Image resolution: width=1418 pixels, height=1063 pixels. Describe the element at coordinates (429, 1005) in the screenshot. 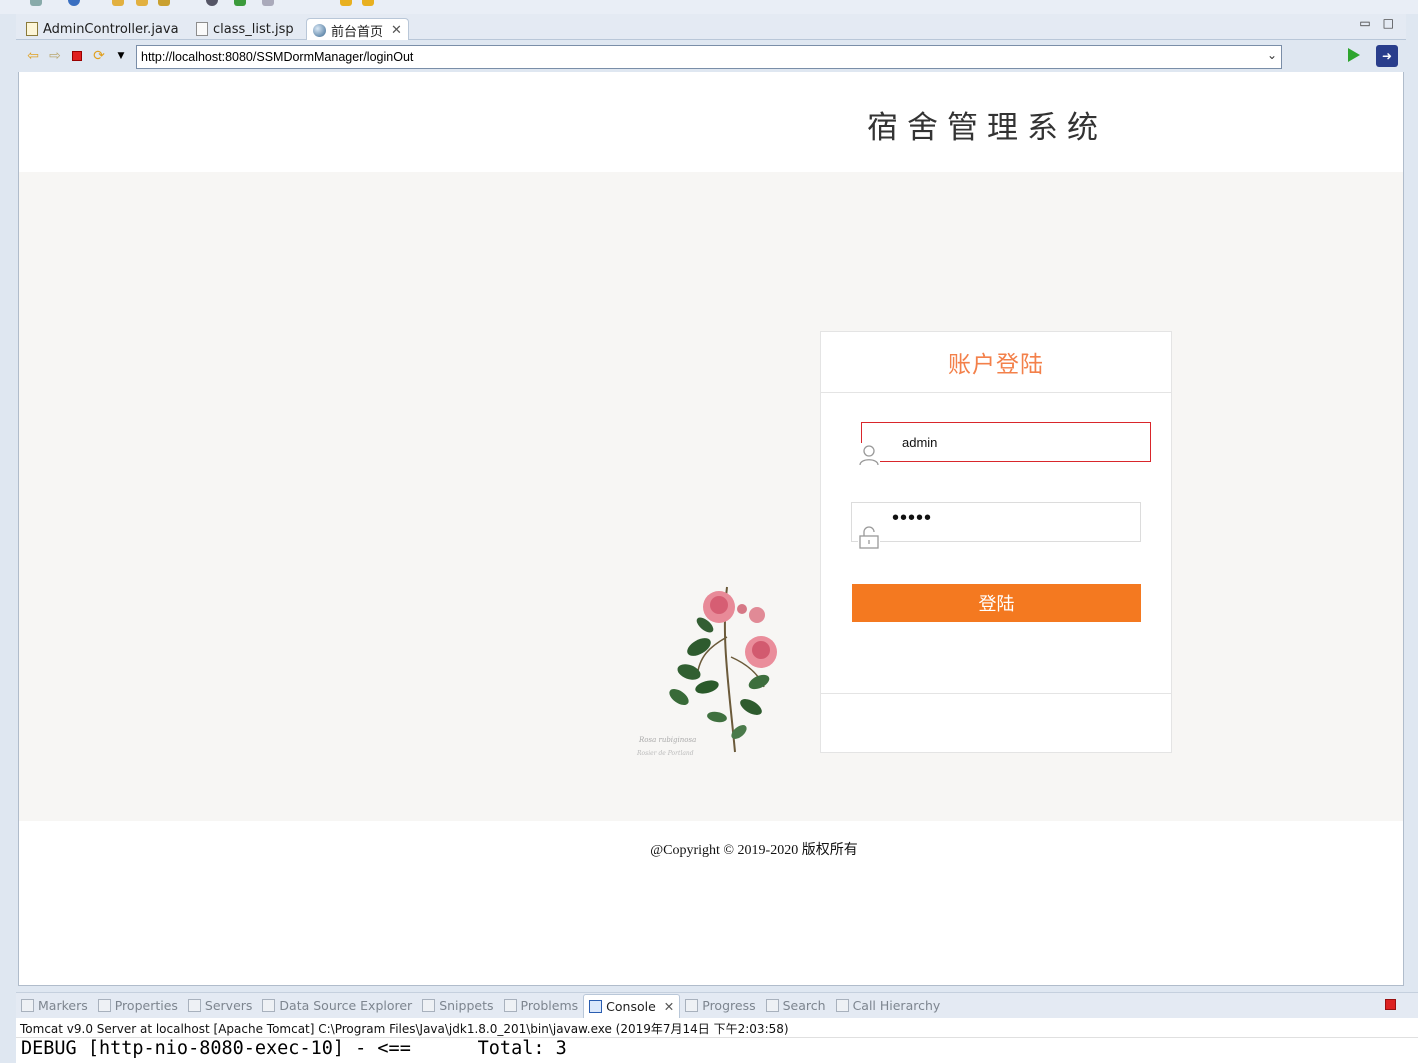

I see `snippets-icon` at that location.